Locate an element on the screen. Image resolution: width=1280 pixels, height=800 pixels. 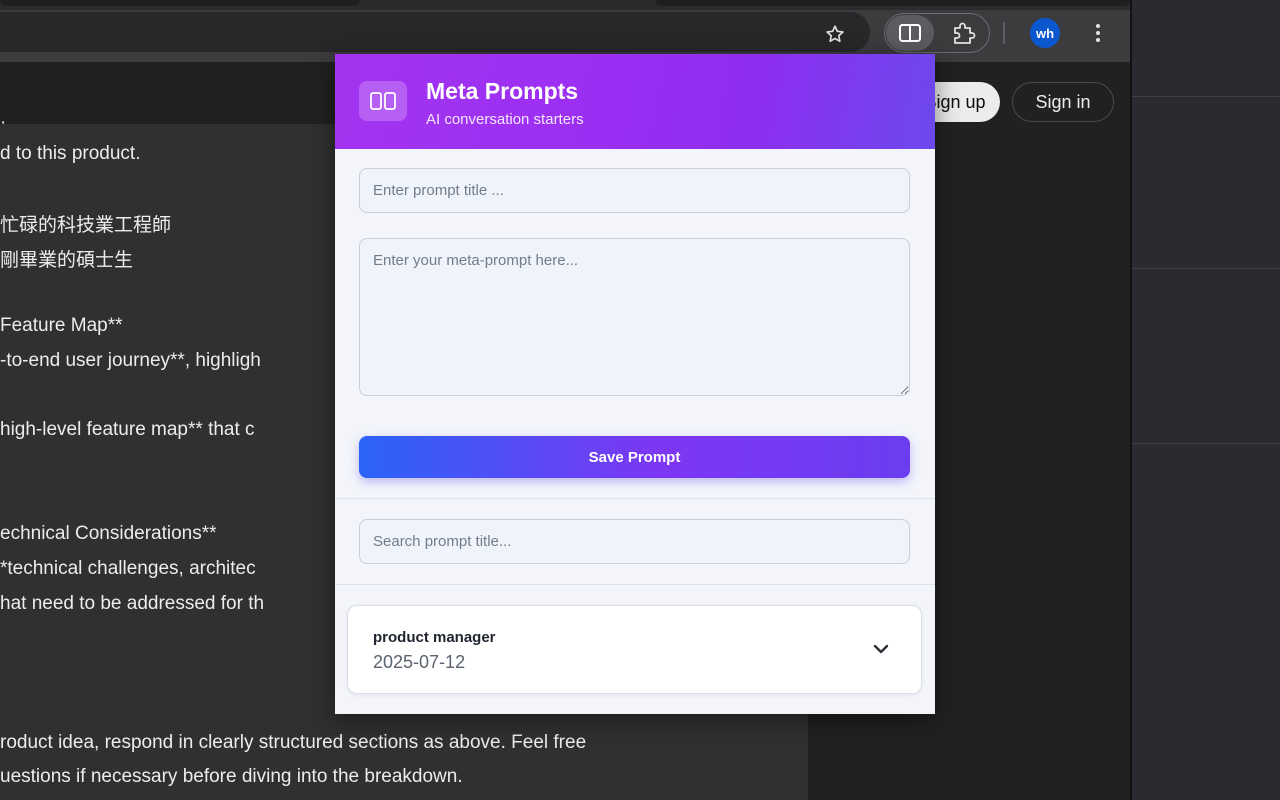
doc-line: high-level feature map** that c is located at coordinates (127, 429).